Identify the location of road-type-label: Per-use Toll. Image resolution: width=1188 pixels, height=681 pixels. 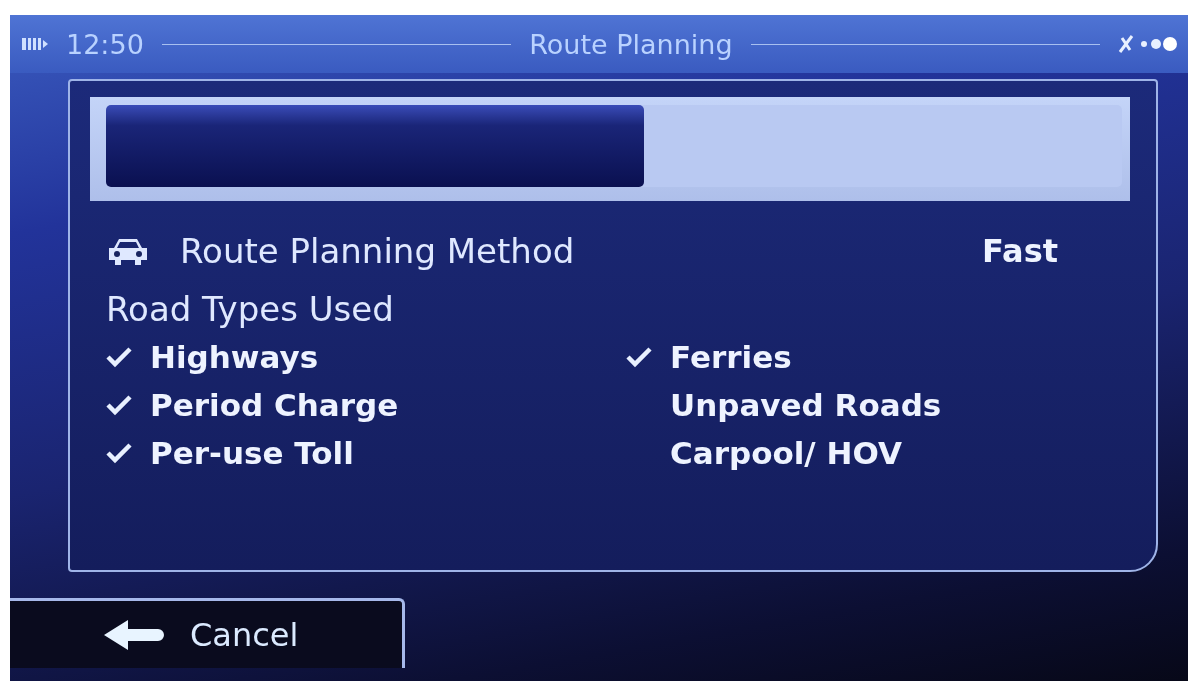
(252, 453).